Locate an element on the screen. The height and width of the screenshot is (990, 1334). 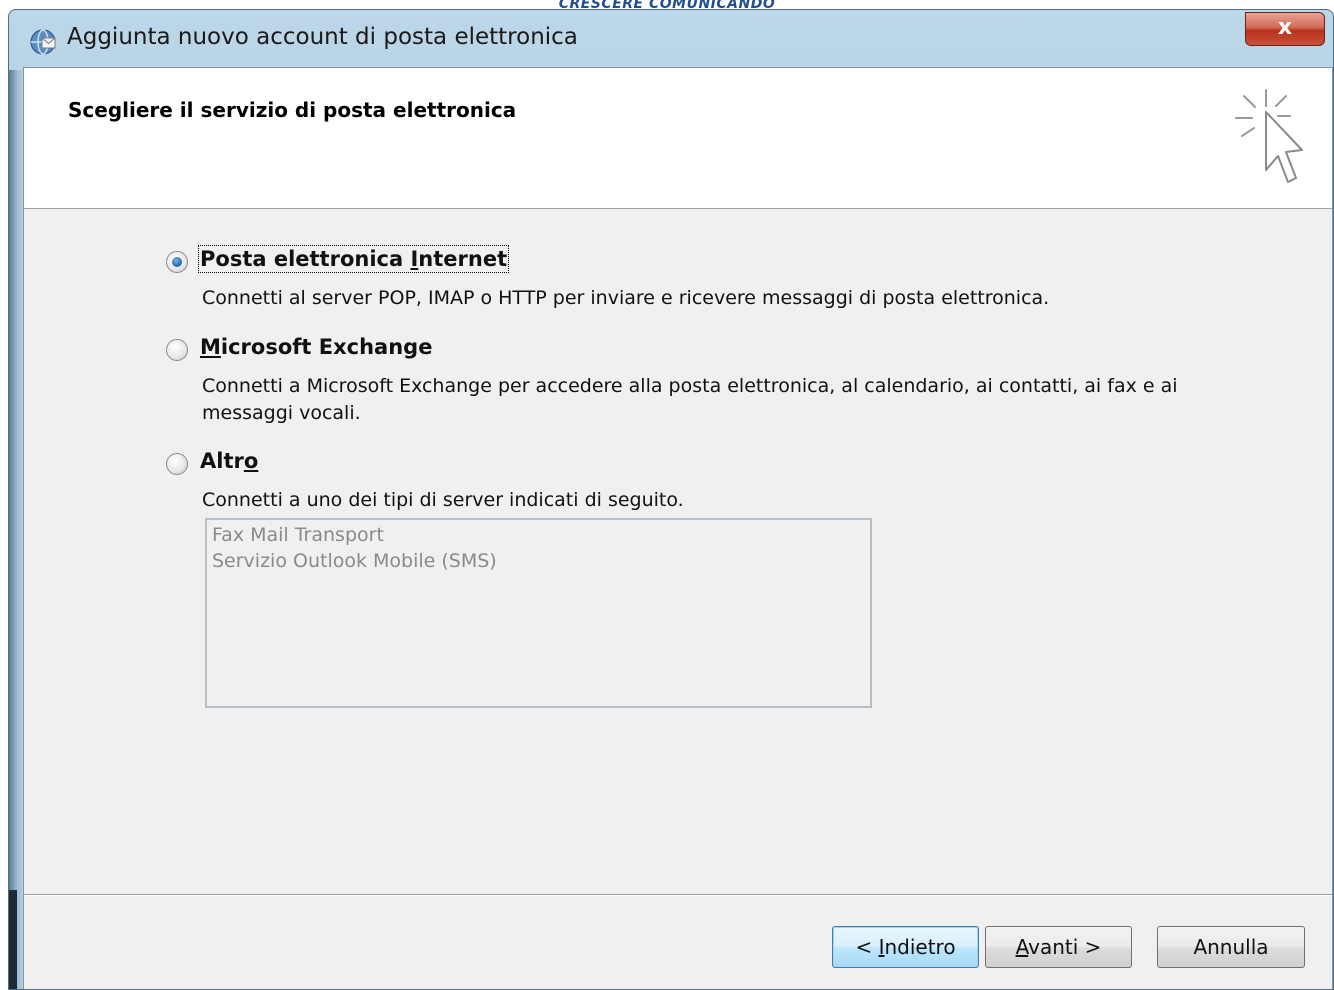
radio-microsoft-exchange is located at coordinates (177, 350).